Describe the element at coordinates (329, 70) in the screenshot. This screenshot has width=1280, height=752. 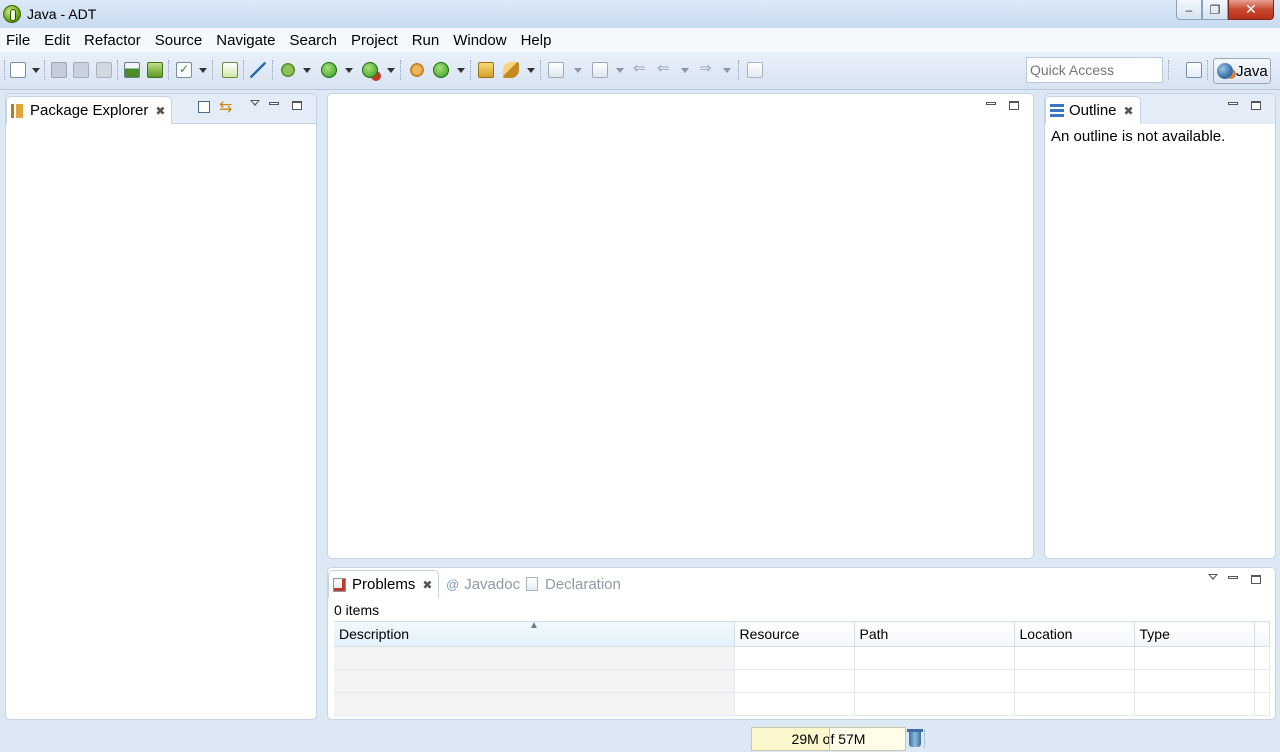
I see `run-icon` at that location.